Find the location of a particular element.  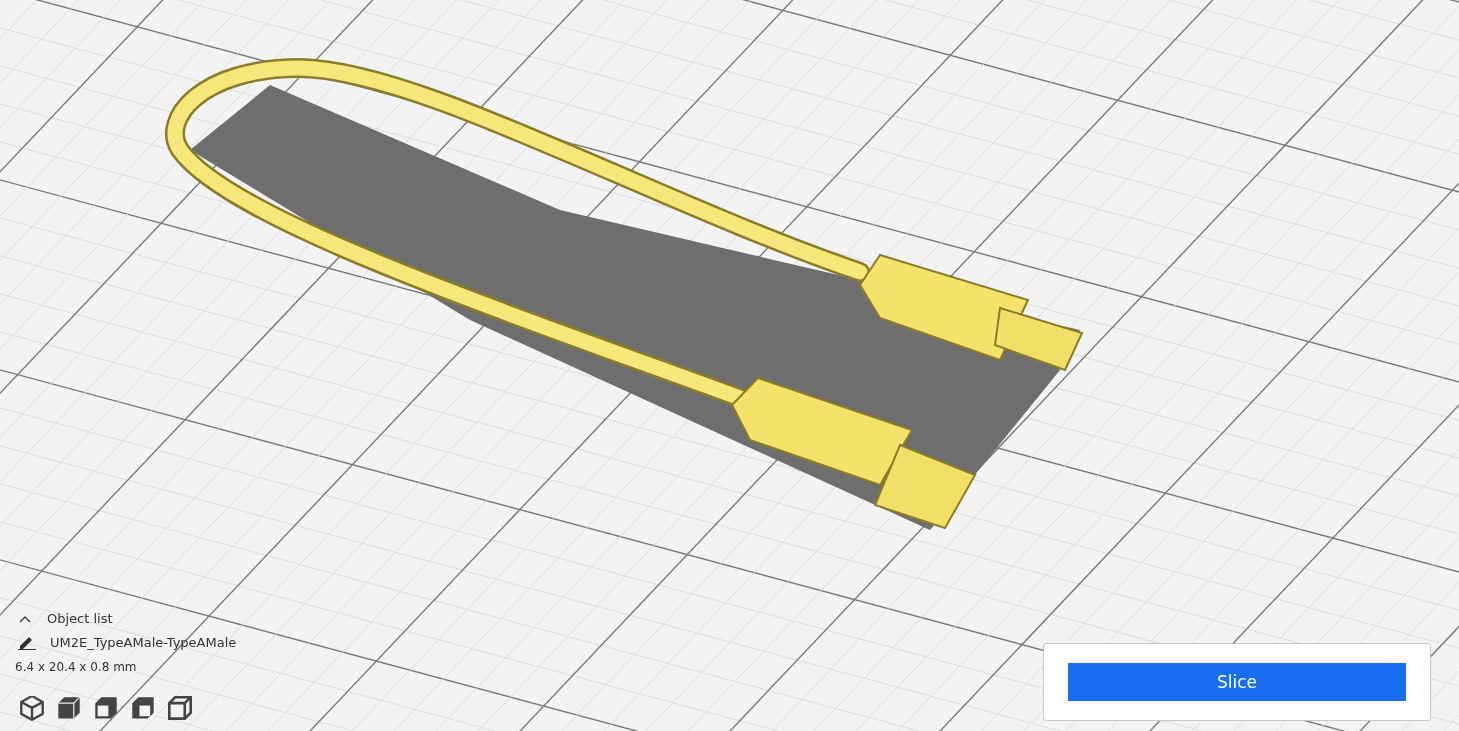

object-name: UM2E_TypeAMale-TypeAMale is located at coordinates (143, 642).